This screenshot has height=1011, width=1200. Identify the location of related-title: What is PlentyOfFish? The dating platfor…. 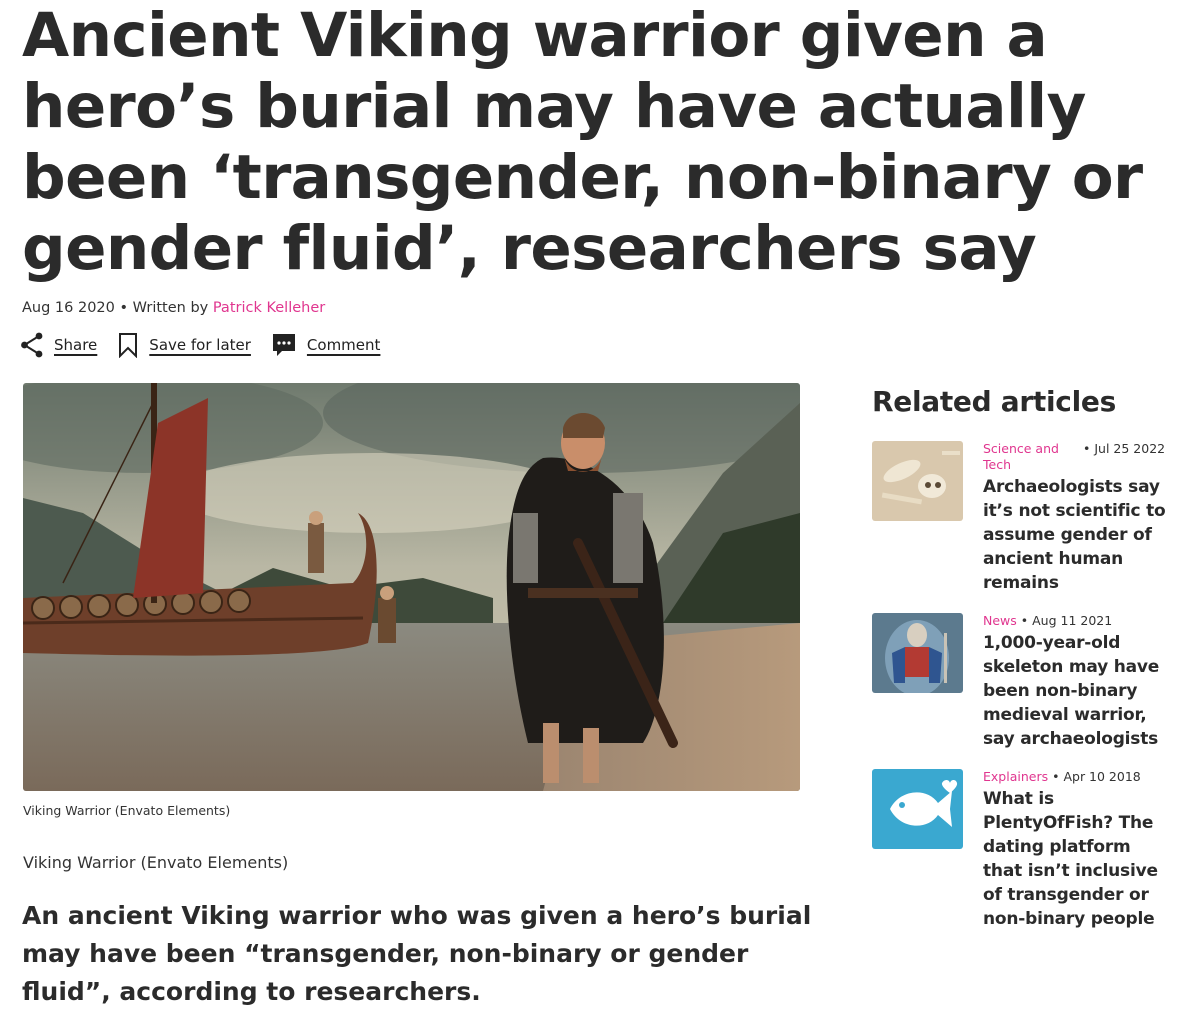
(1077, 859).